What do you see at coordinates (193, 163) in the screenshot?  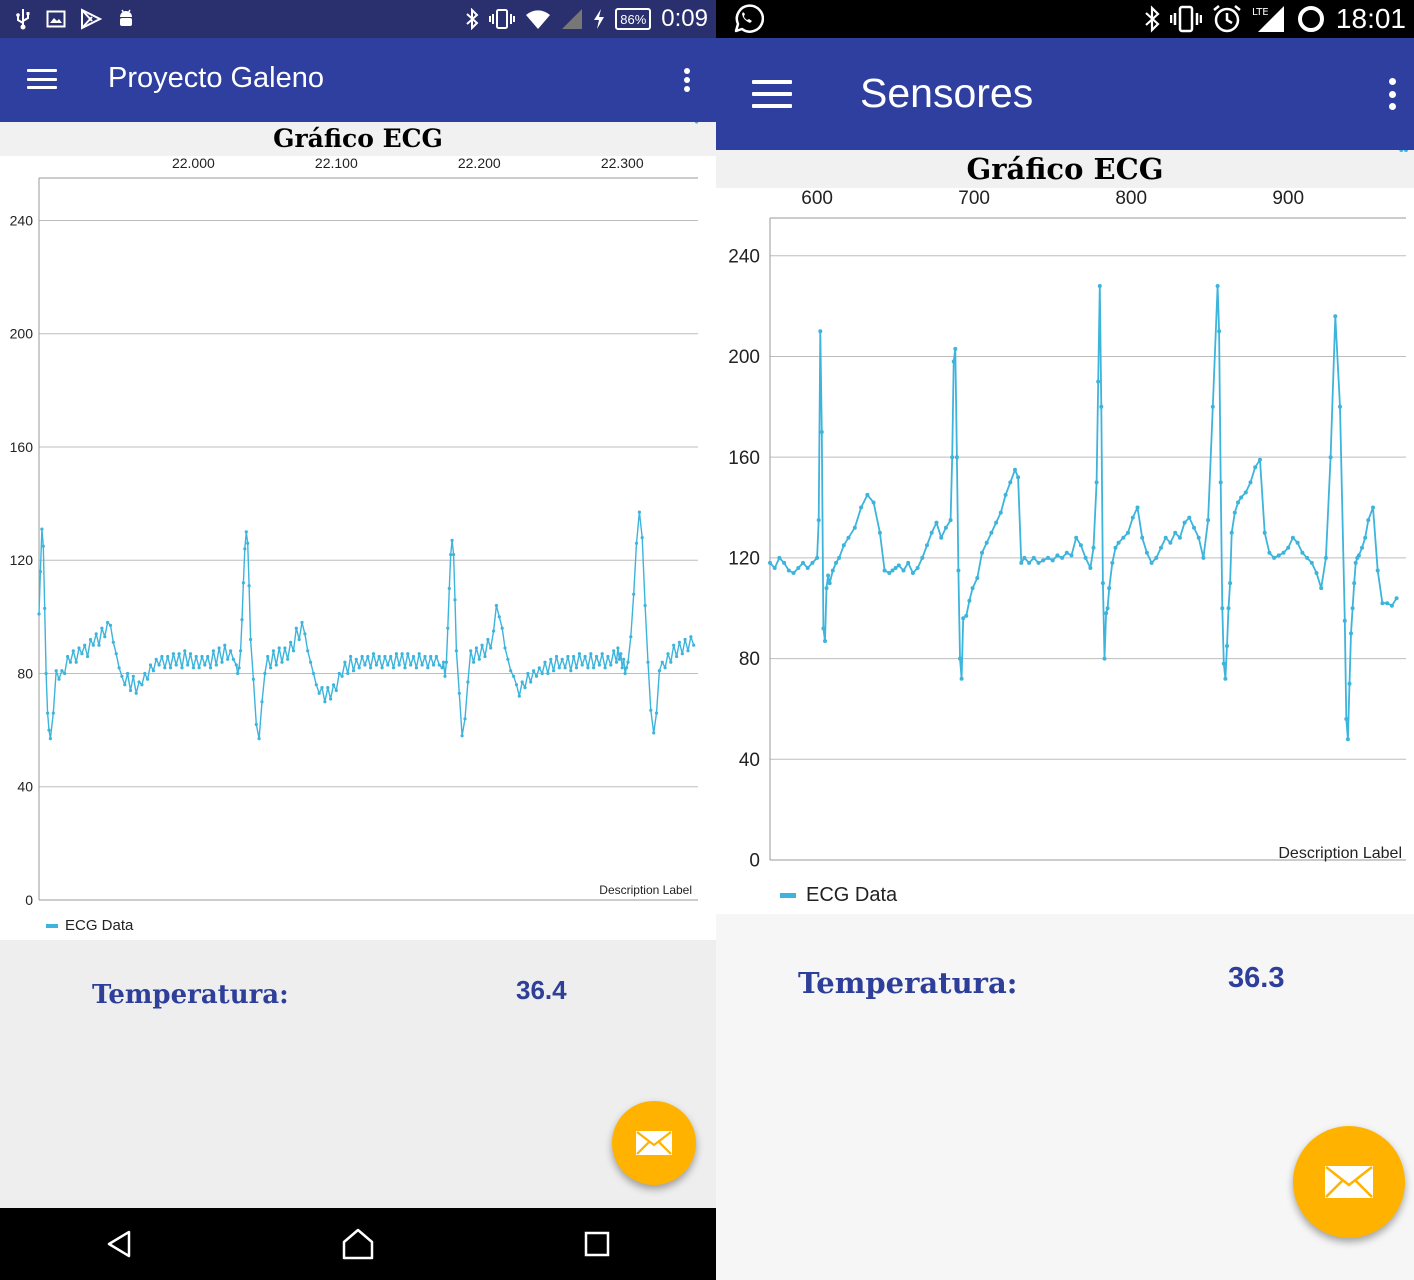 I see `x-tick-label: 22.000` at bounding box center [193, 163].